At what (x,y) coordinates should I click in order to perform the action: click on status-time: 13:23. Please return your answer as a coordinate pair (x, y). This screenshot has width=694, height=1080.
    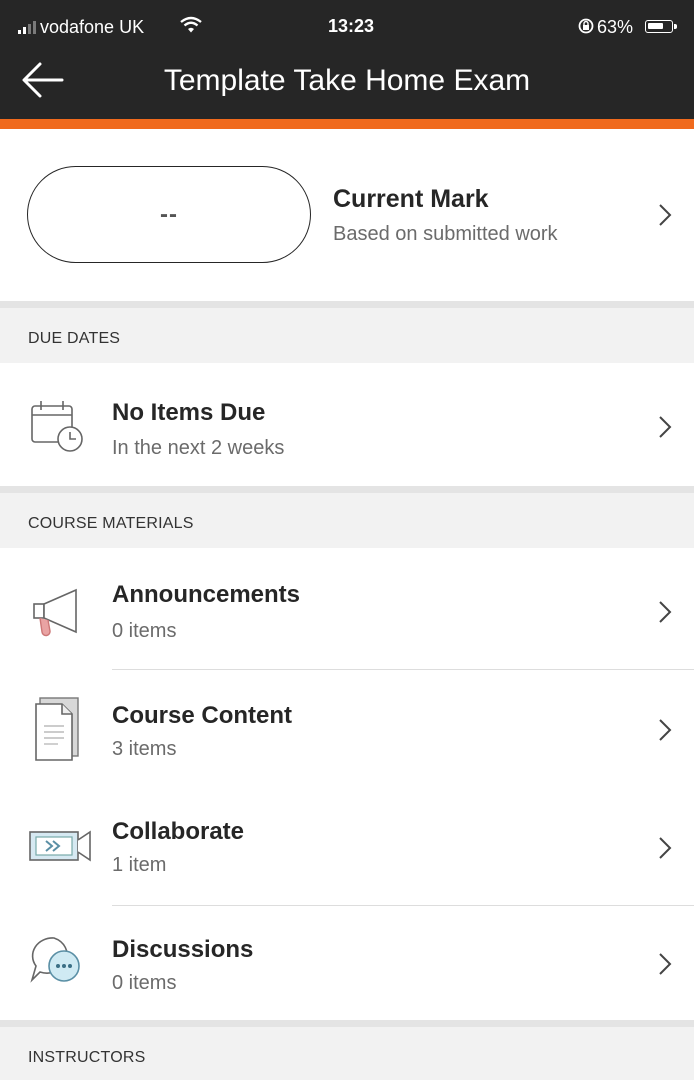
    Looking at the image, I should click on (351, 26).